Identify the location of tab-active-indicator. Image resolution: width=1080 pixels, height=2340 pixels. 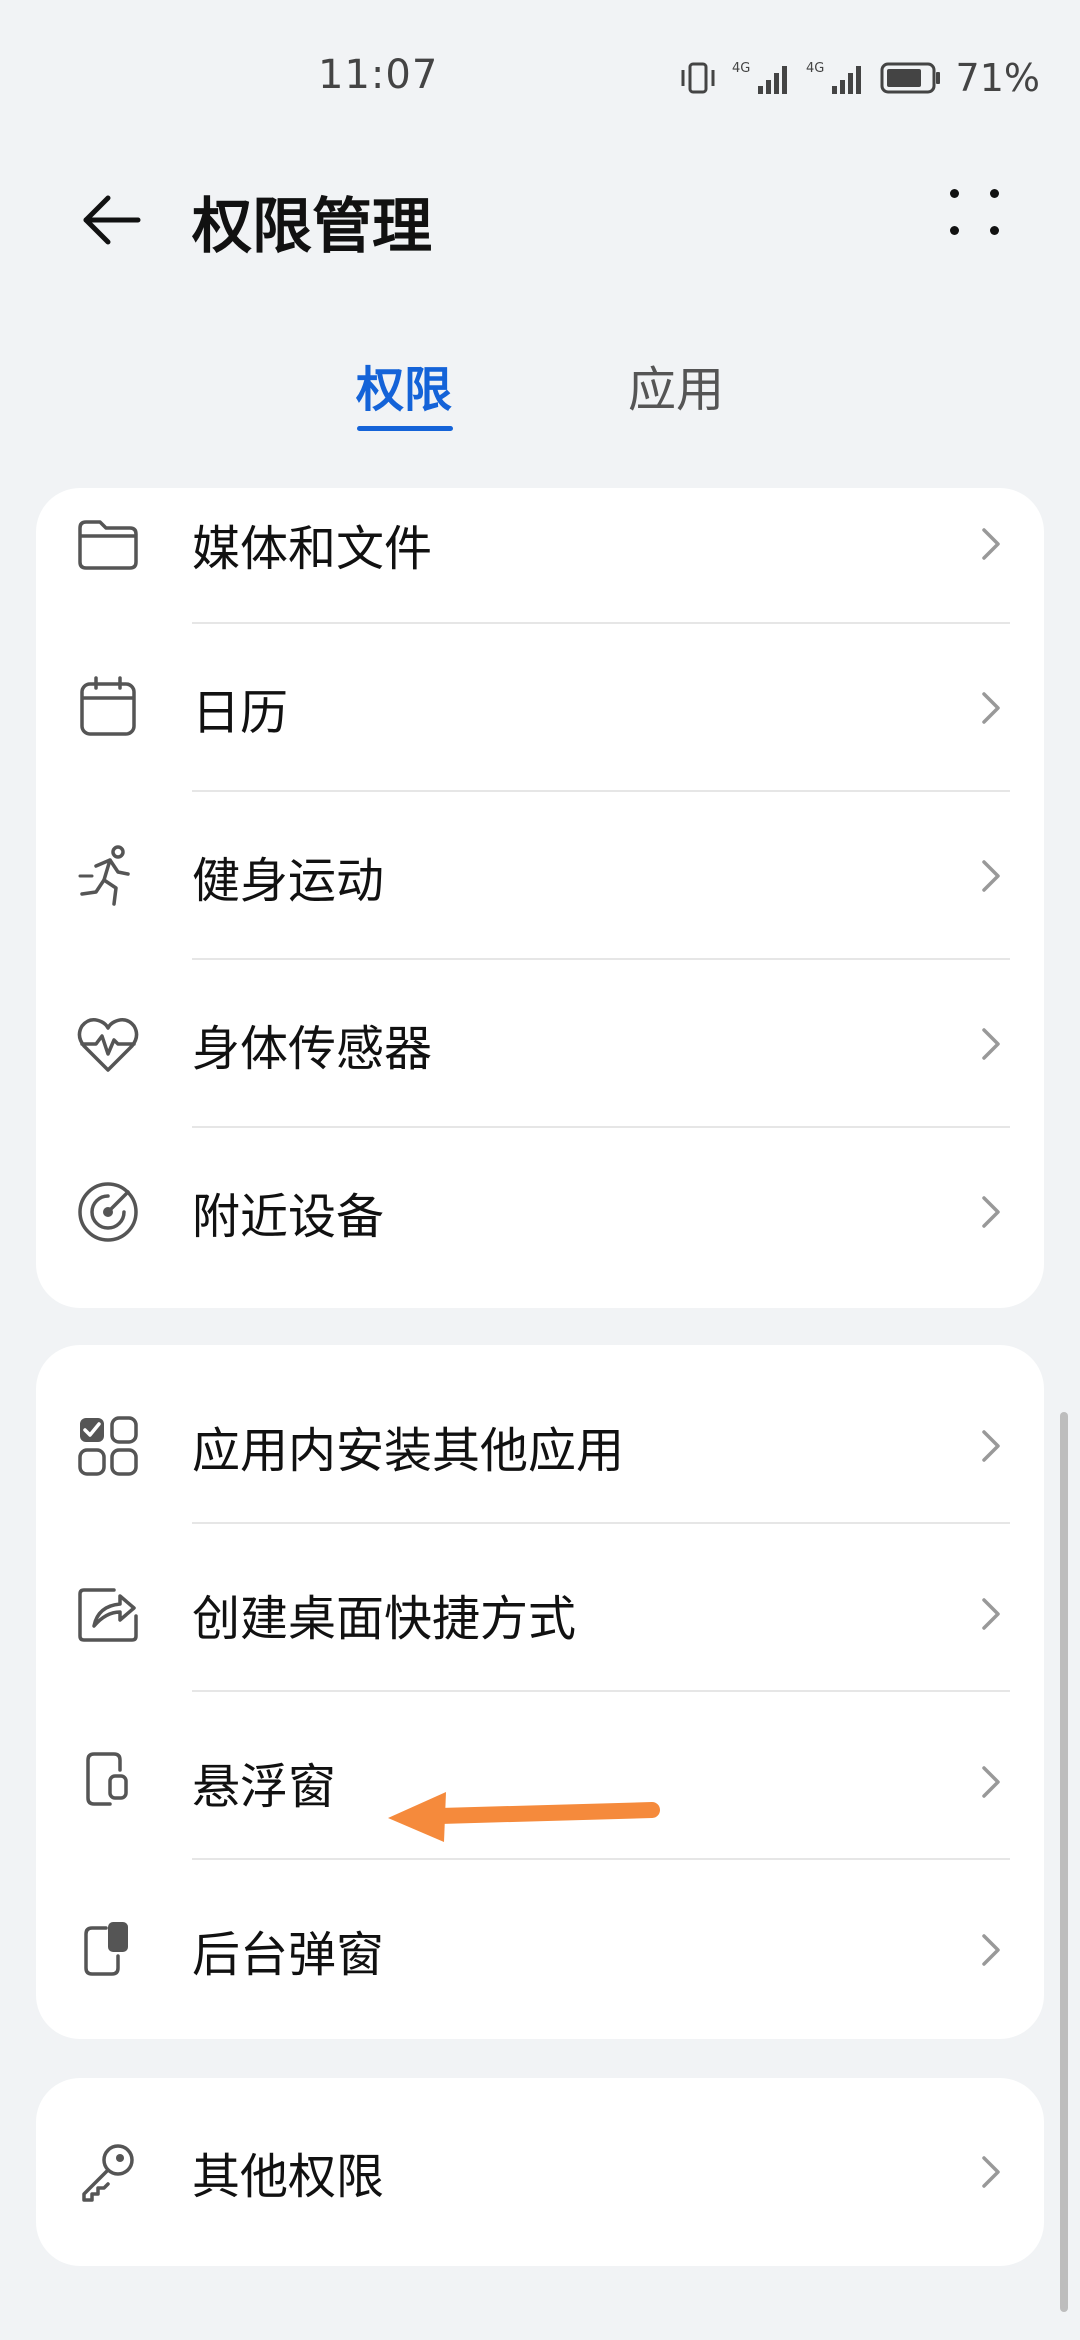
(405, 428).